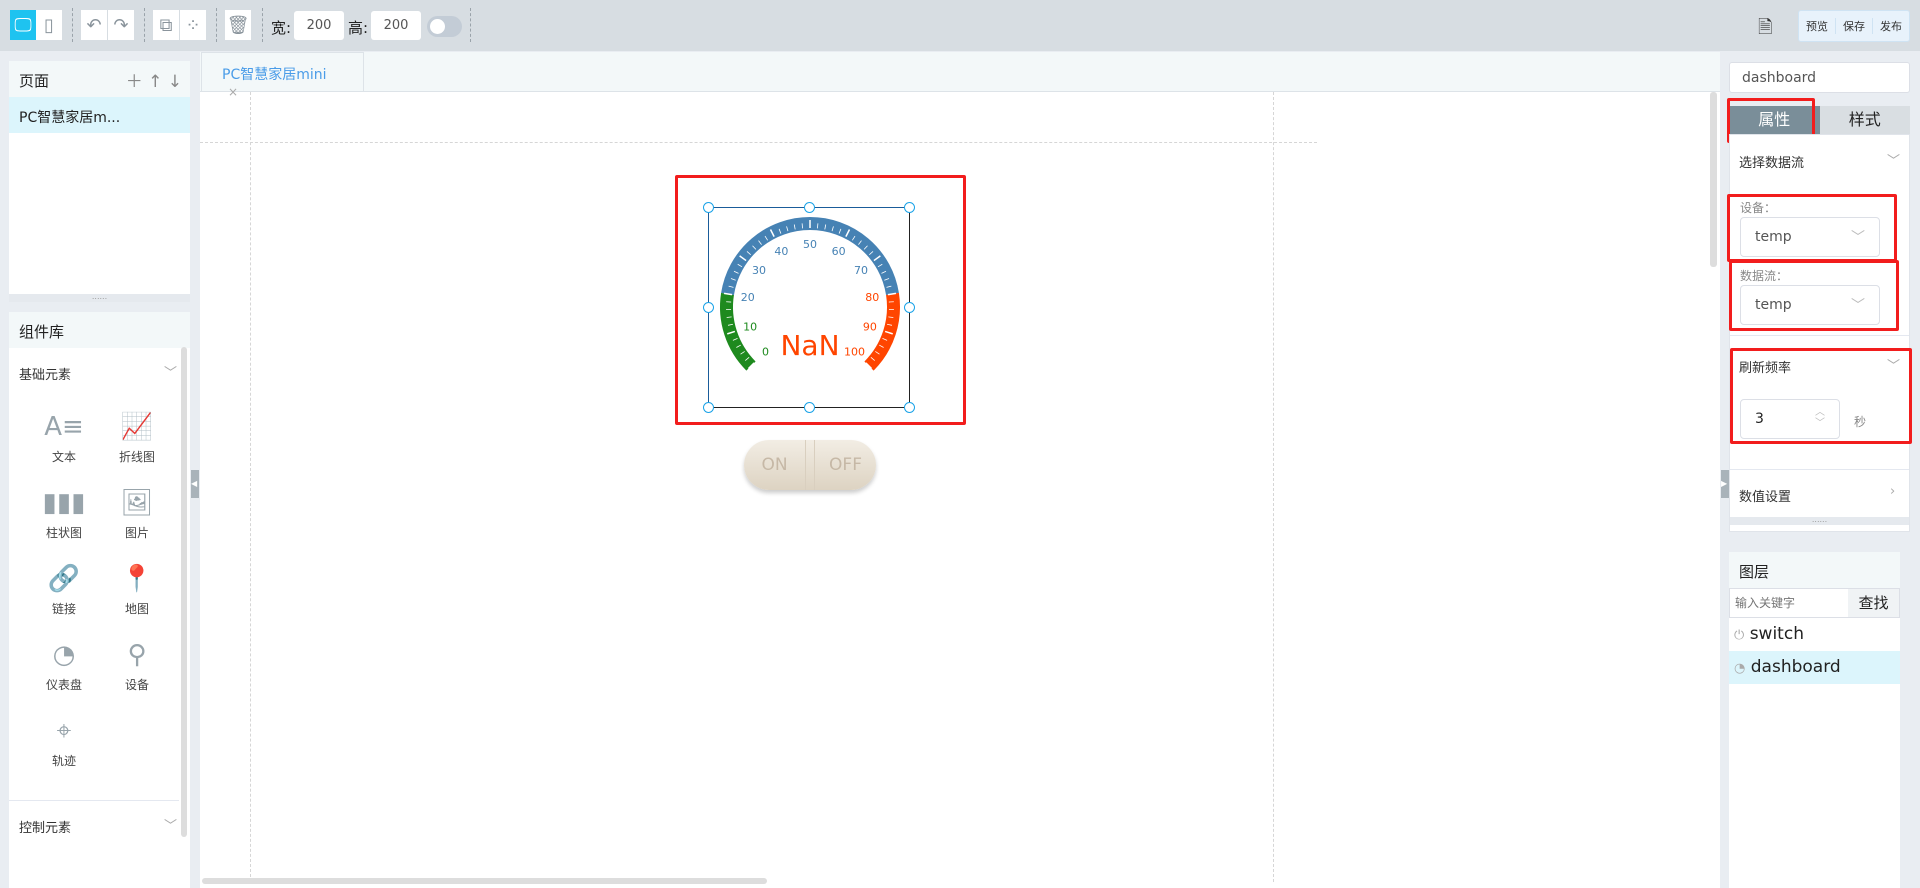 This screenshot has height=888, width=1920. I want to click on height-input: 200, so click(396, 25).